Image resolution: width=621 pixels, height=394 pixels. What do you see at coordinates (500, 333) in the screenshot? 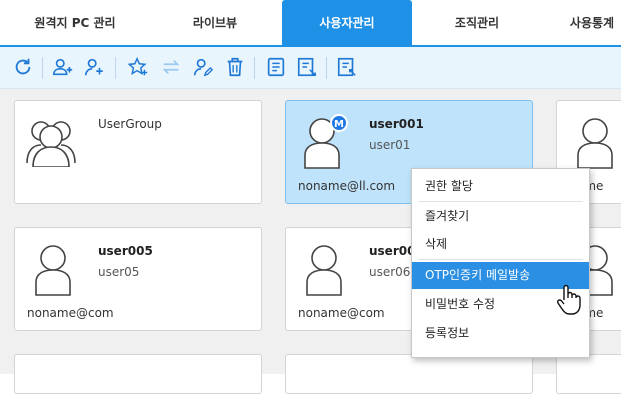
I see `menu-item-properties: 등록정보` at bounding box center [500, 333].